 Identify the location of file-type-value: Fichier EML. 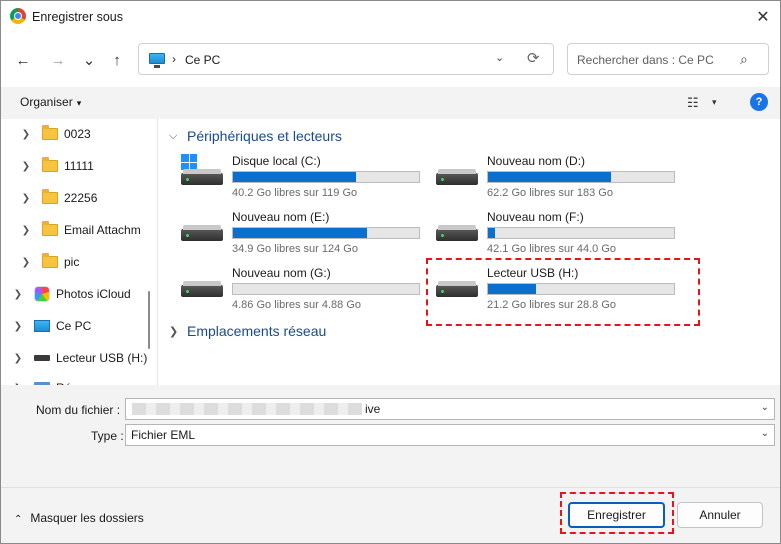
(163, 435).